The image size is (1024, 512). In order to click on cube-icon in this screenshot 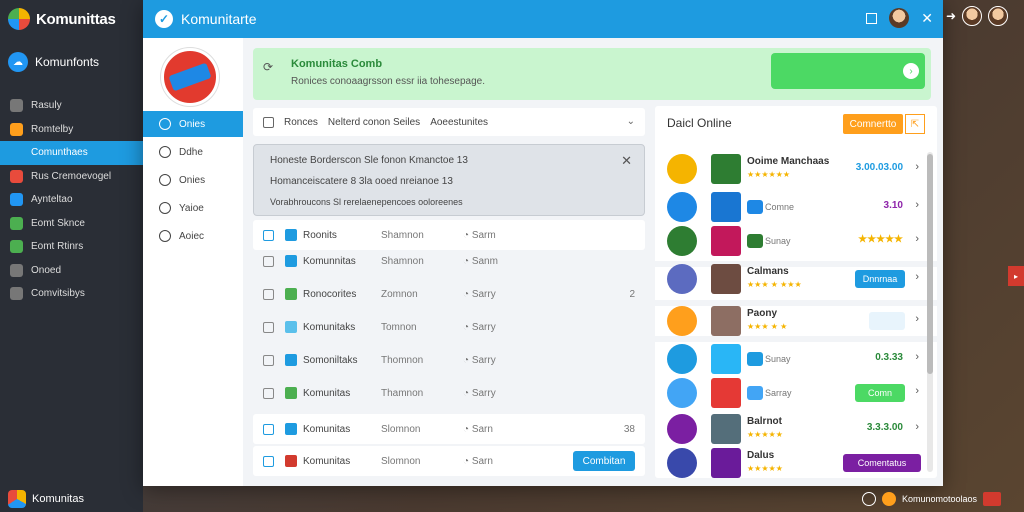, I will do `click(17, 499)`.